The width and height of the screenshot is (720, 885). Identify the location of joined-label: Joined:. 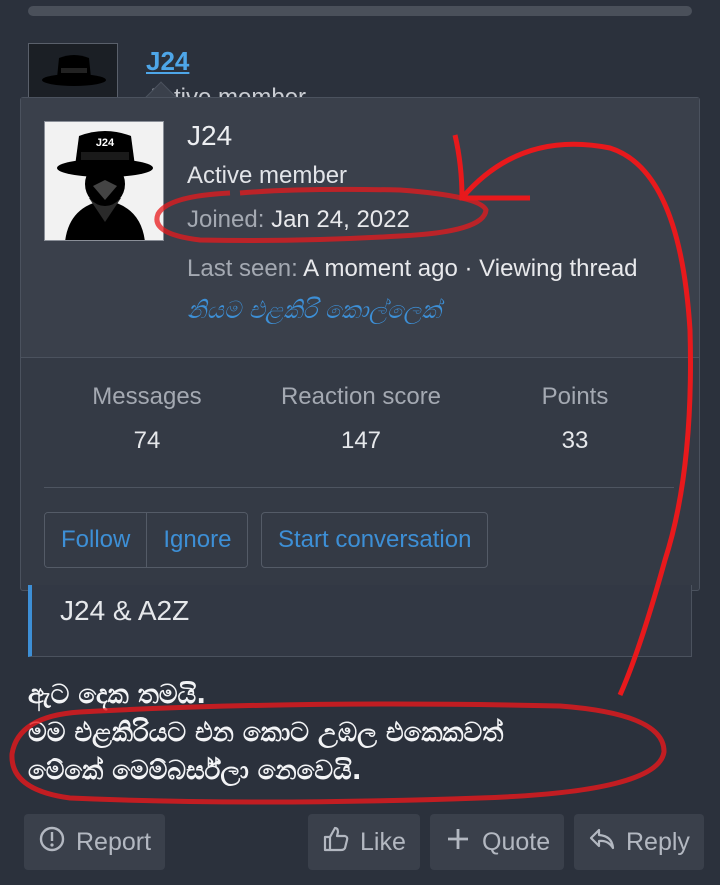
(226, 219).